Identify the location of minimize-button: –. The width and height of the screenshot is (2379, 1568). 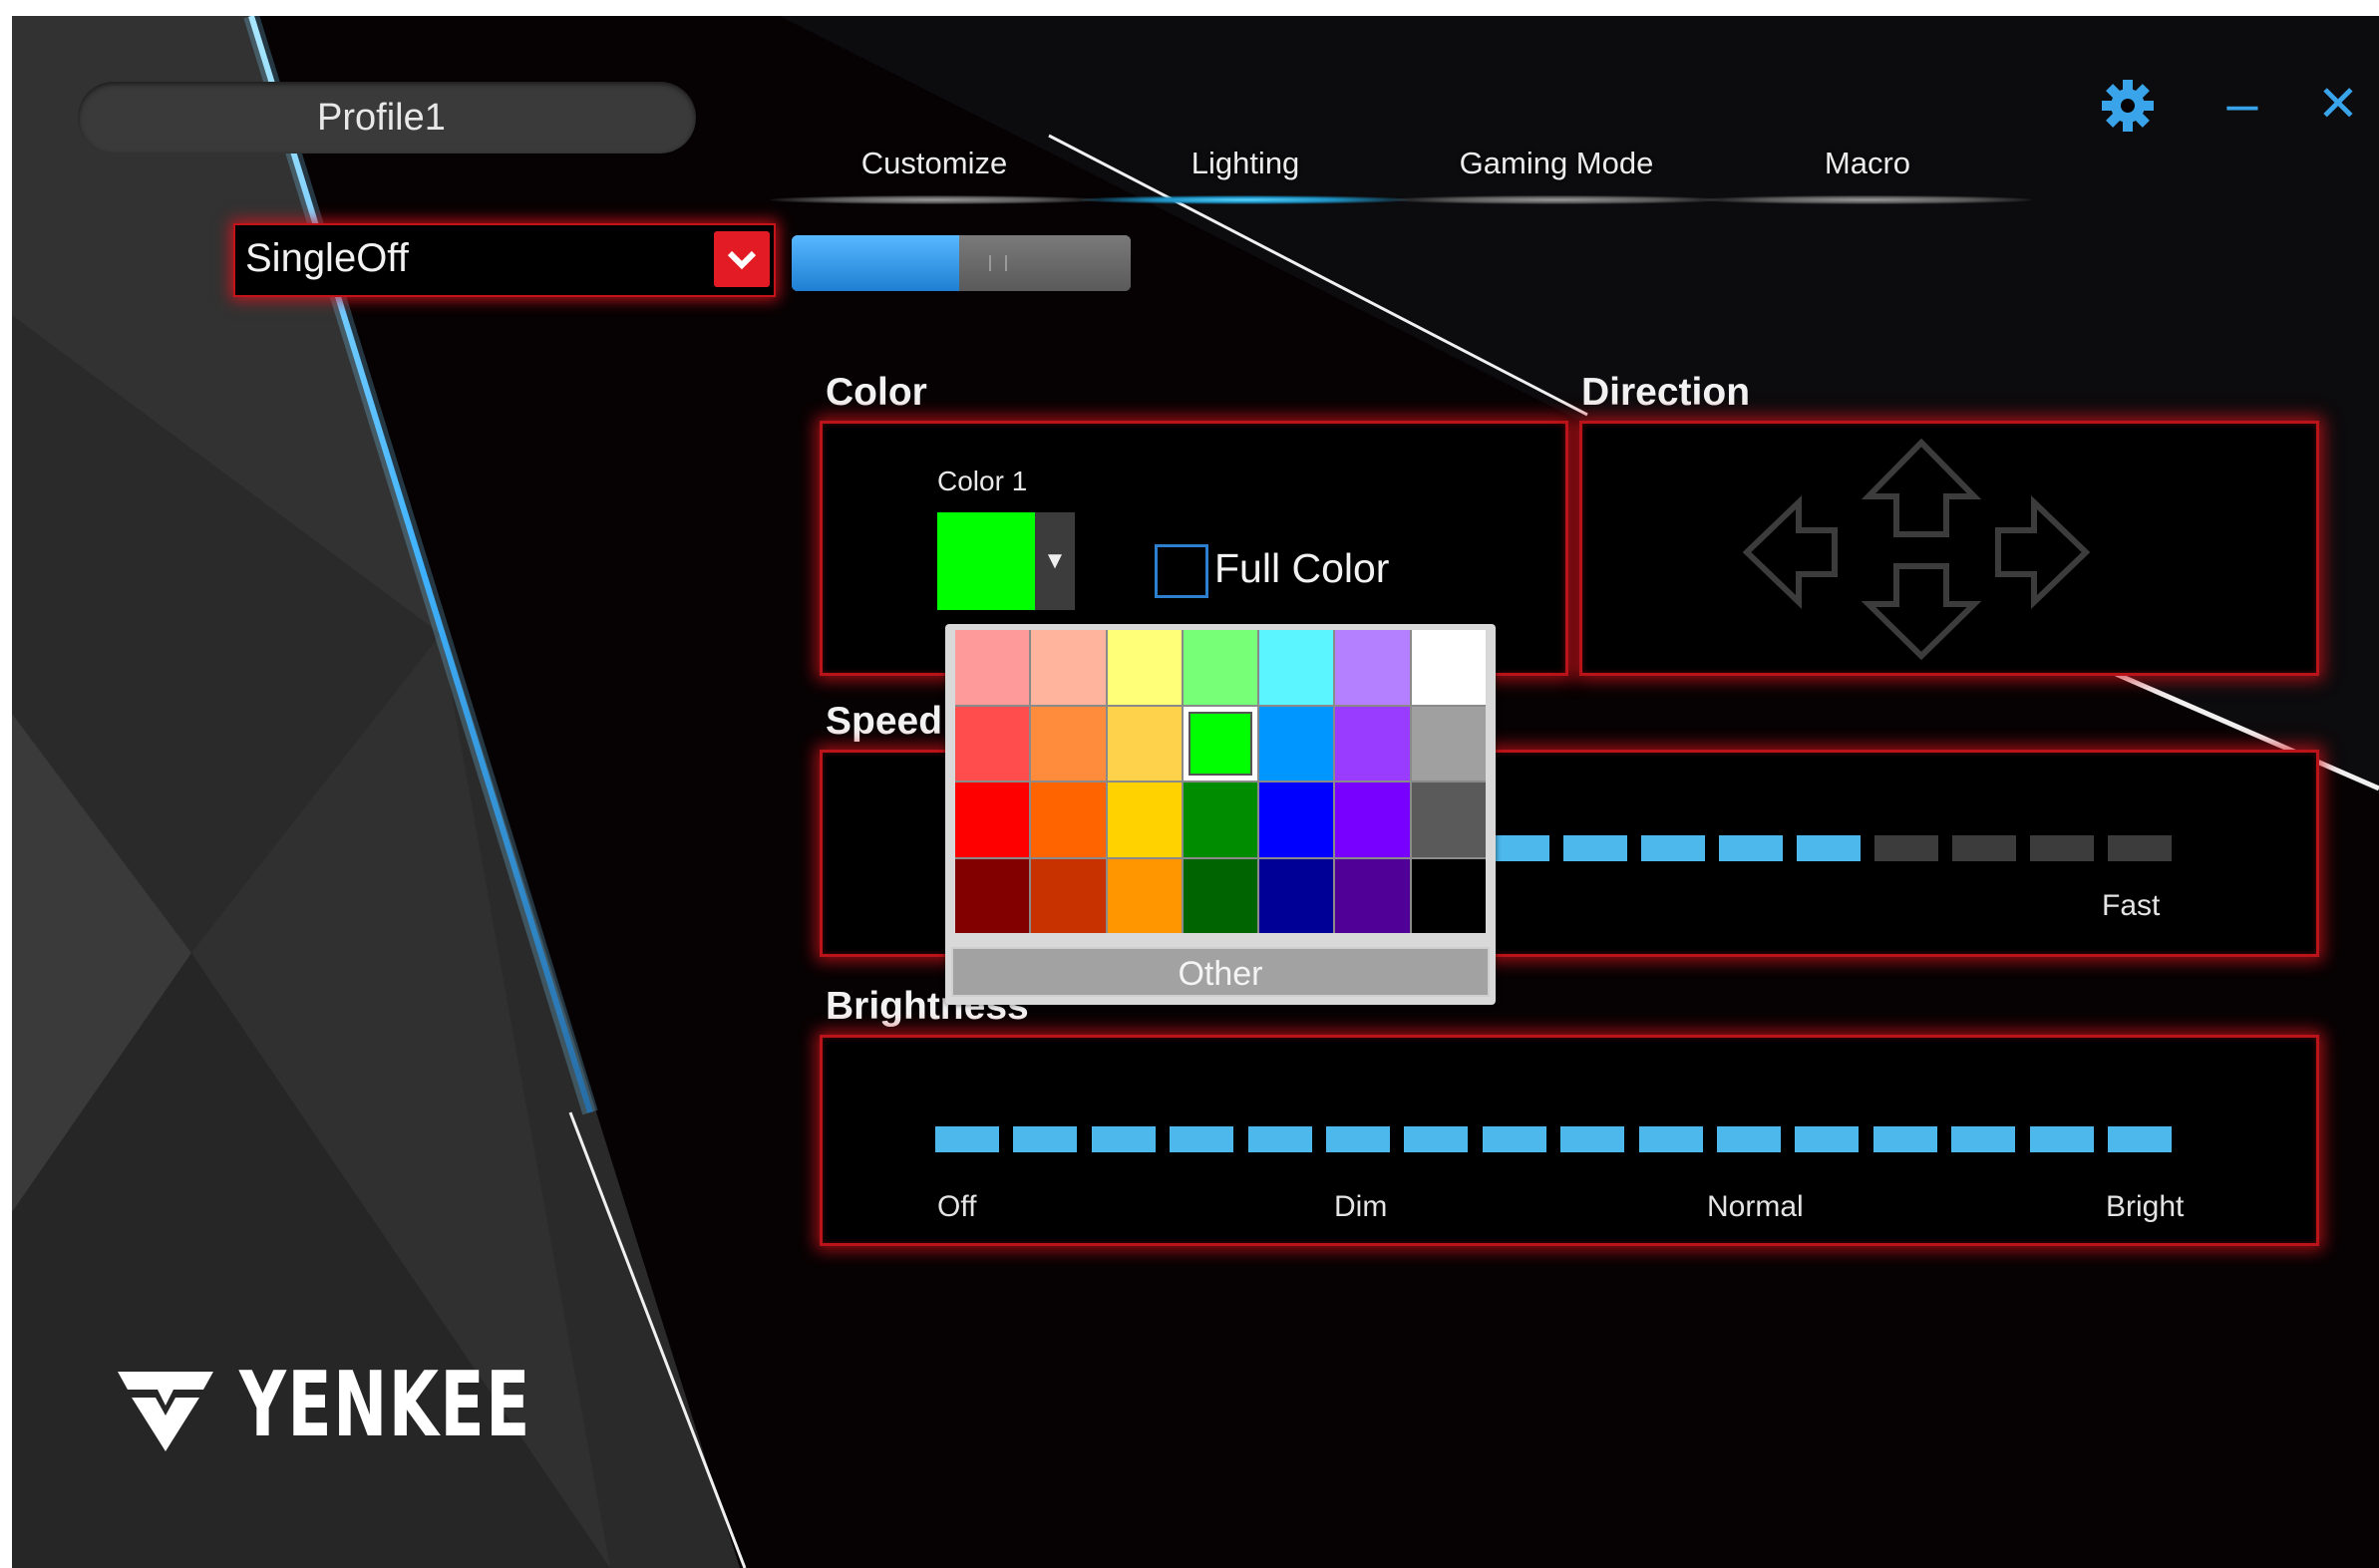
(2242, 104).